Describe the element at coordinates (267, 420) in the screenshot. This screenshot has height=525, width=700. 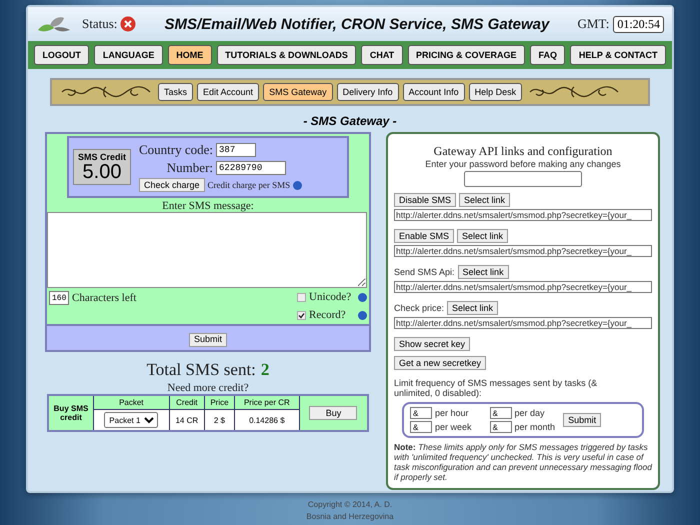
I see `table-cell: 0.14286 $` at that location.